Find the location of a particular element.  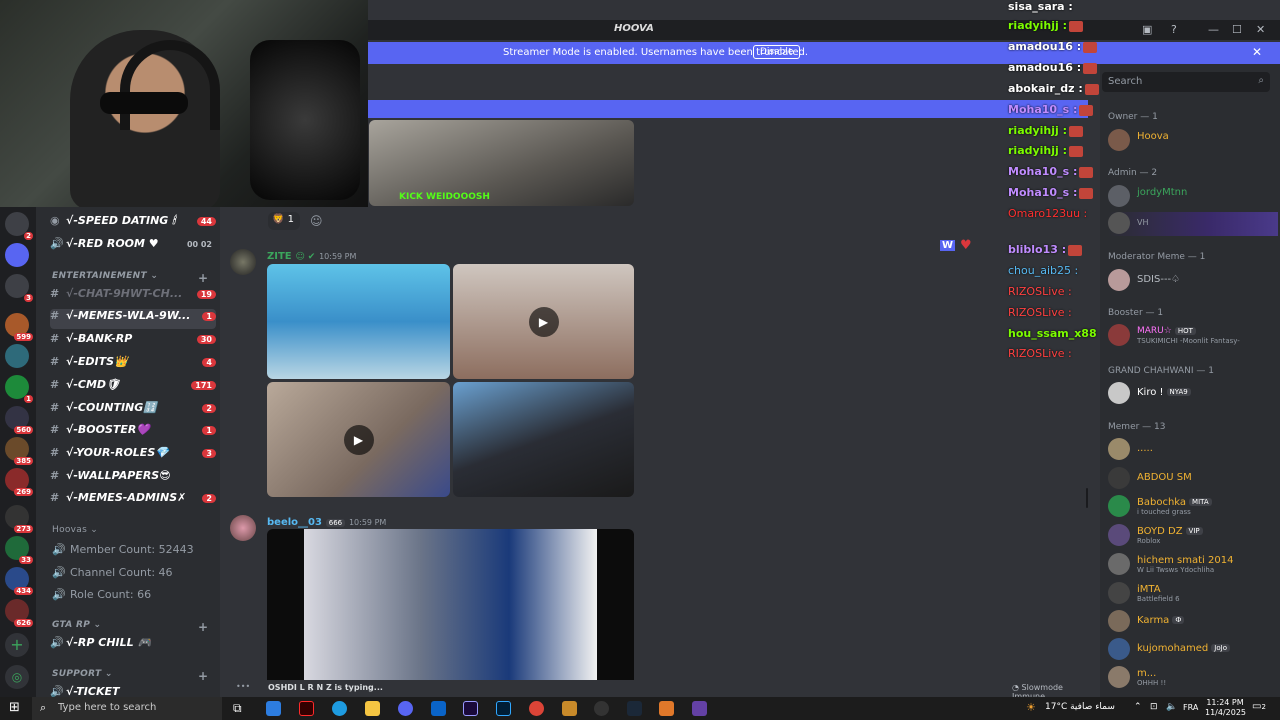

inbox-icon: ▣ is located at coordinates (1147, 29).